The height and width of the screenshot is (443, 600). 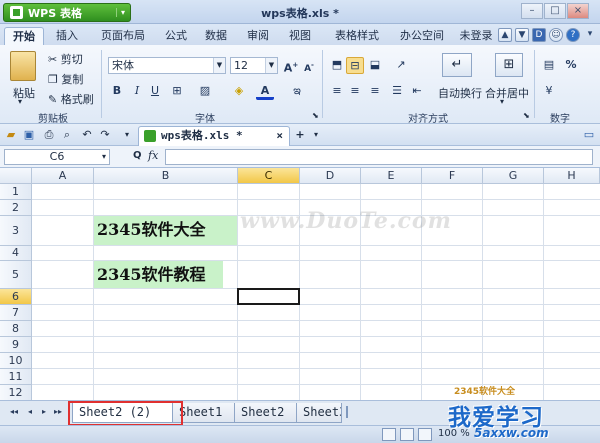 I want to click on zoom-formula-icon: Q, so click(x=137, y=155).